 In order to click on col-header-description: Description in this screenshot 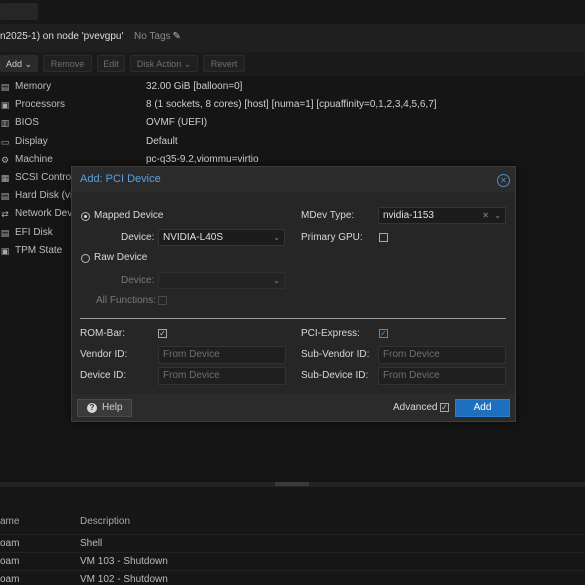, I will do `click(105, 521)`.